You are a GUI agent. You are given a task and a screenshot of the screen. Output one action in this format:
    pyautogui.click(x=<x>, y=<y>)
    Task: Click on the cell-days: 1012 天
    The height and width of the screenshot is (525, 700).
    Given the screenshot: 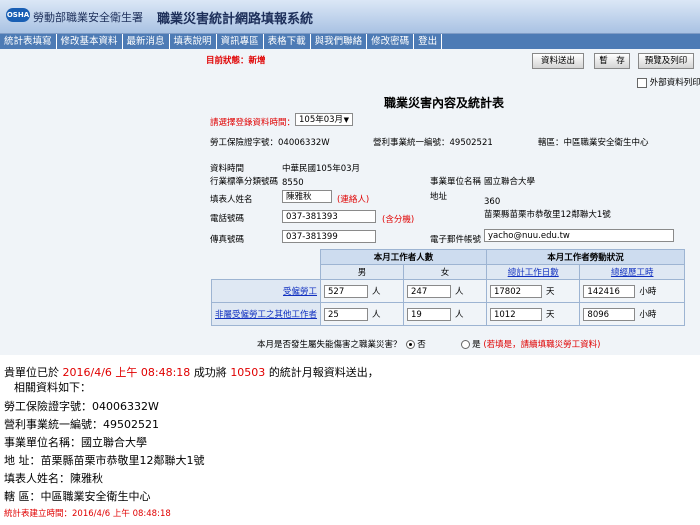 What is the action you would take?
    pyautogui.click(x=533, y=314)
    